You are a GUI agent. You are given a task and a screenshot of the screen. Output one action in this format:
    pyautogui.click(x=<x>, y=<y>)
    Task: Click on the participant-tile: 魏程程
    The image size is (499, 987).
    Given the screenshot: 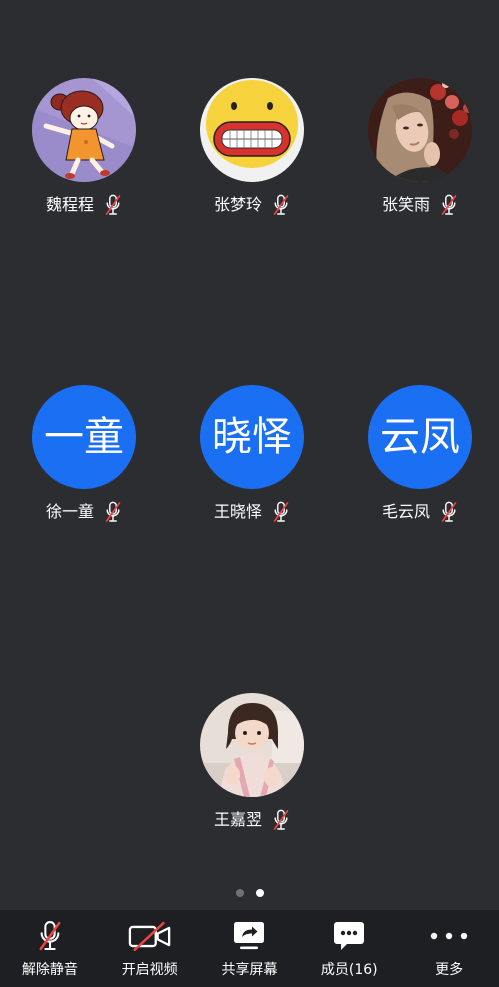 What is the action you would take?
    pyautogui.click(x=84, y=148)
    